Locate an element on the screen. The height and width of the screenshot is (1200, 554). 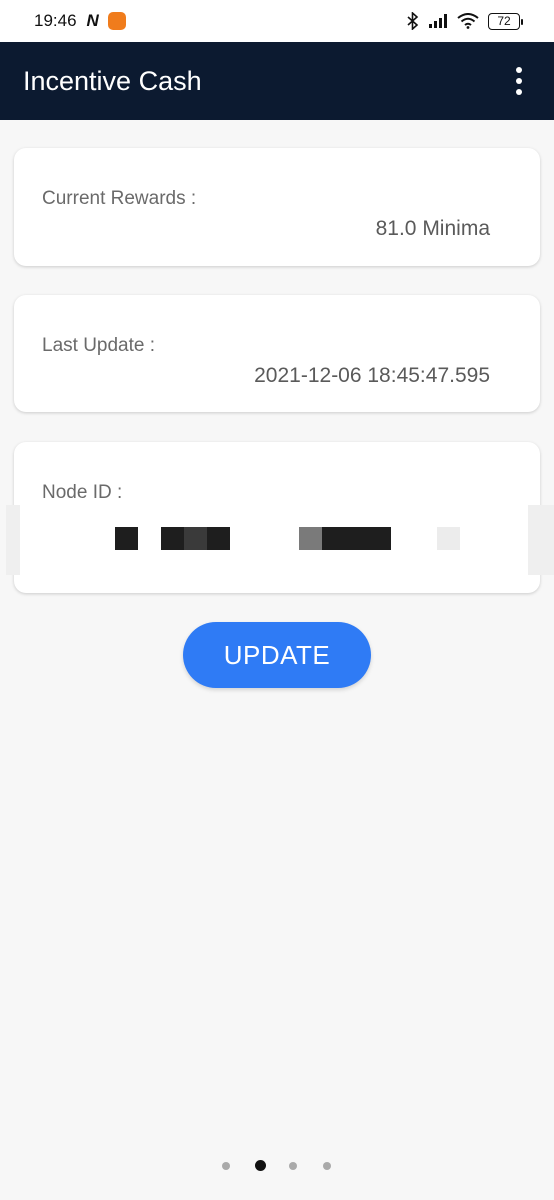
notification-app-icon is located at coordinates (116, 21).